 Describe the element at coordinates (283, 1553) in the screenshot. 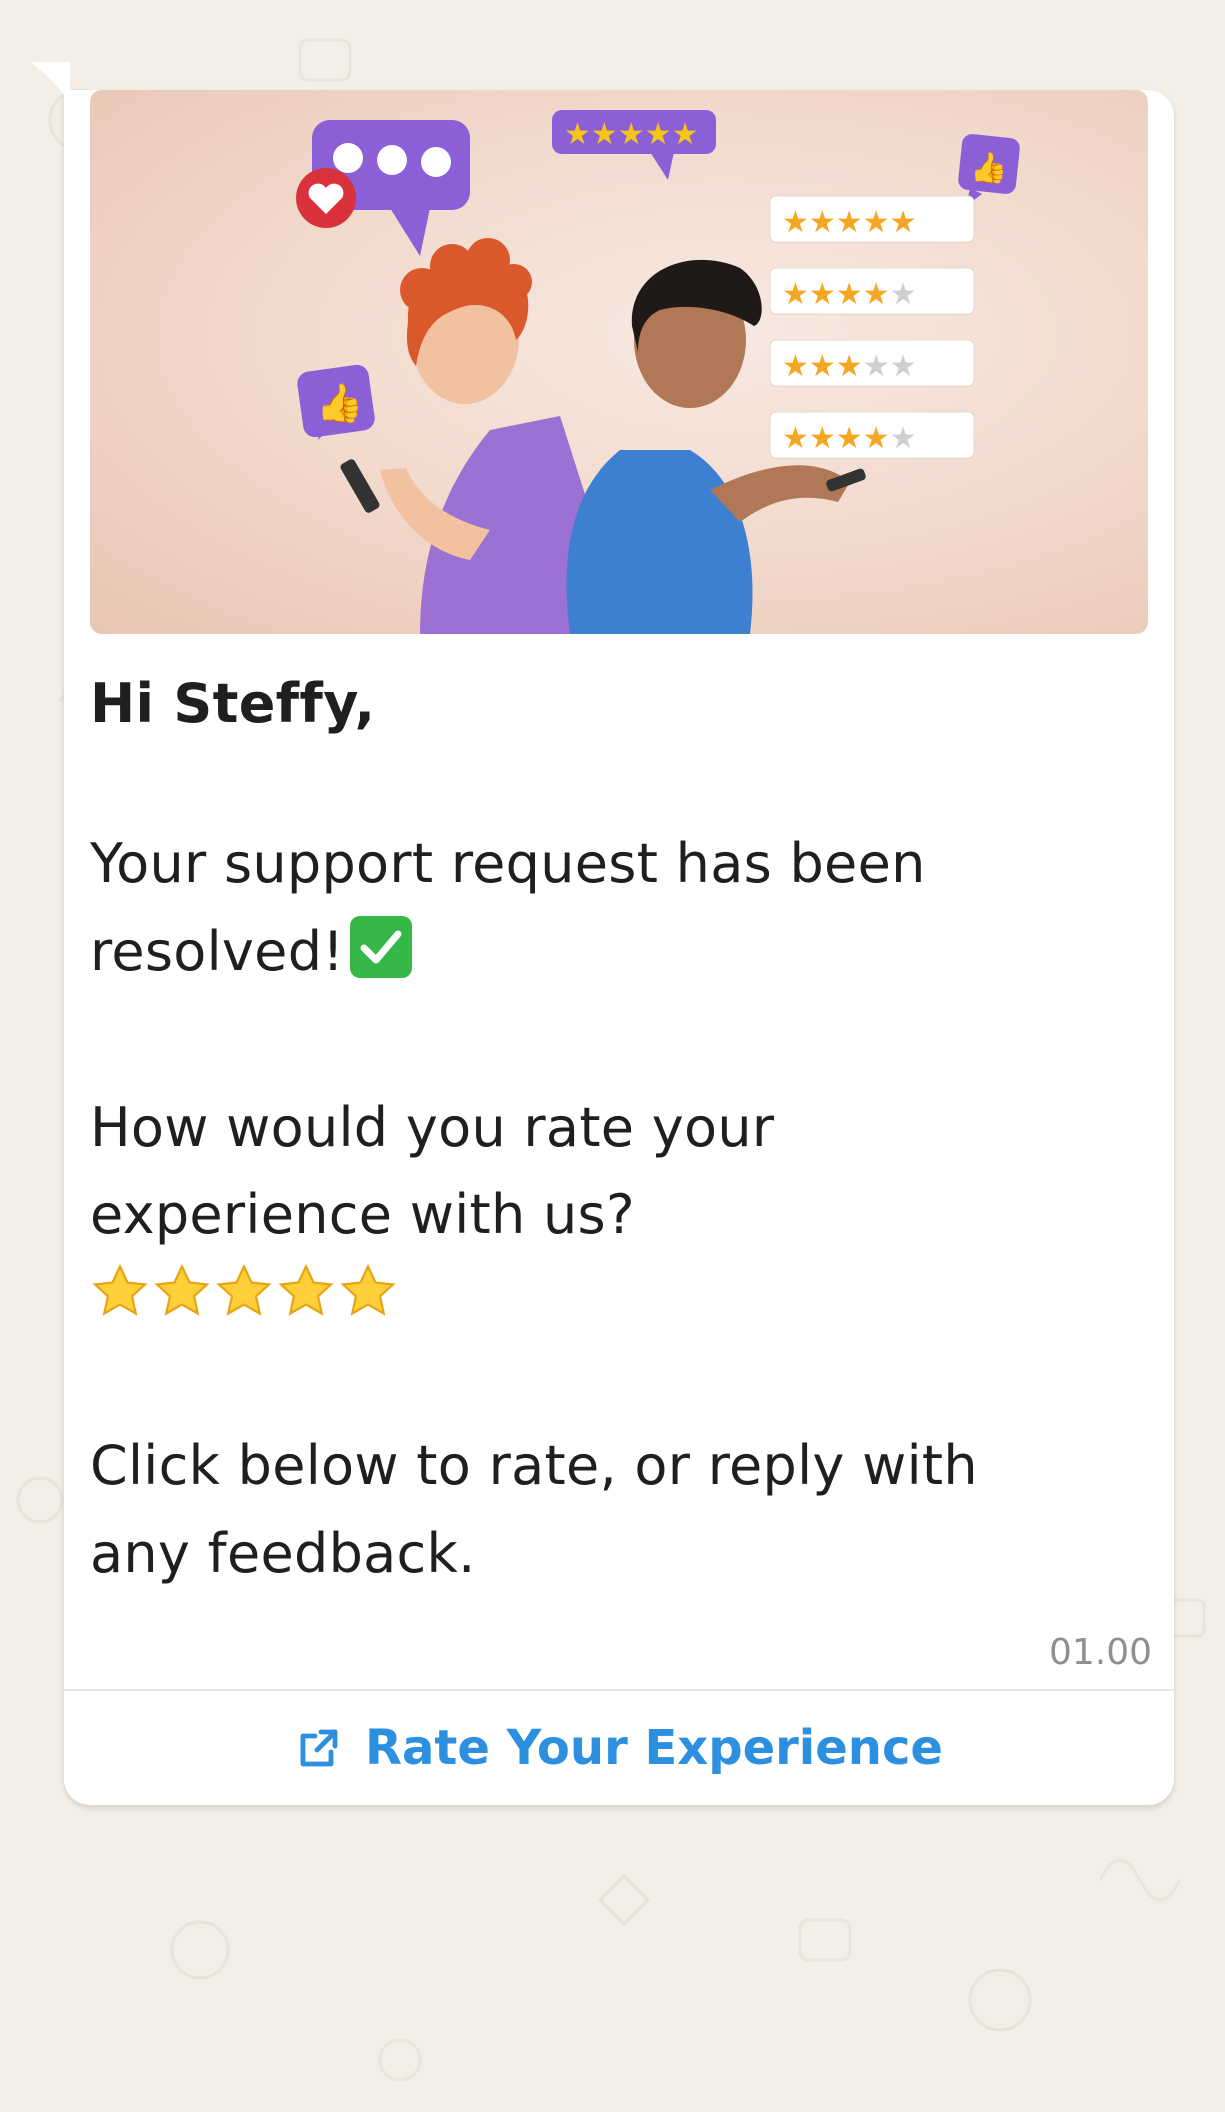

I see `feedback-line-2: any feedback.` at that location.